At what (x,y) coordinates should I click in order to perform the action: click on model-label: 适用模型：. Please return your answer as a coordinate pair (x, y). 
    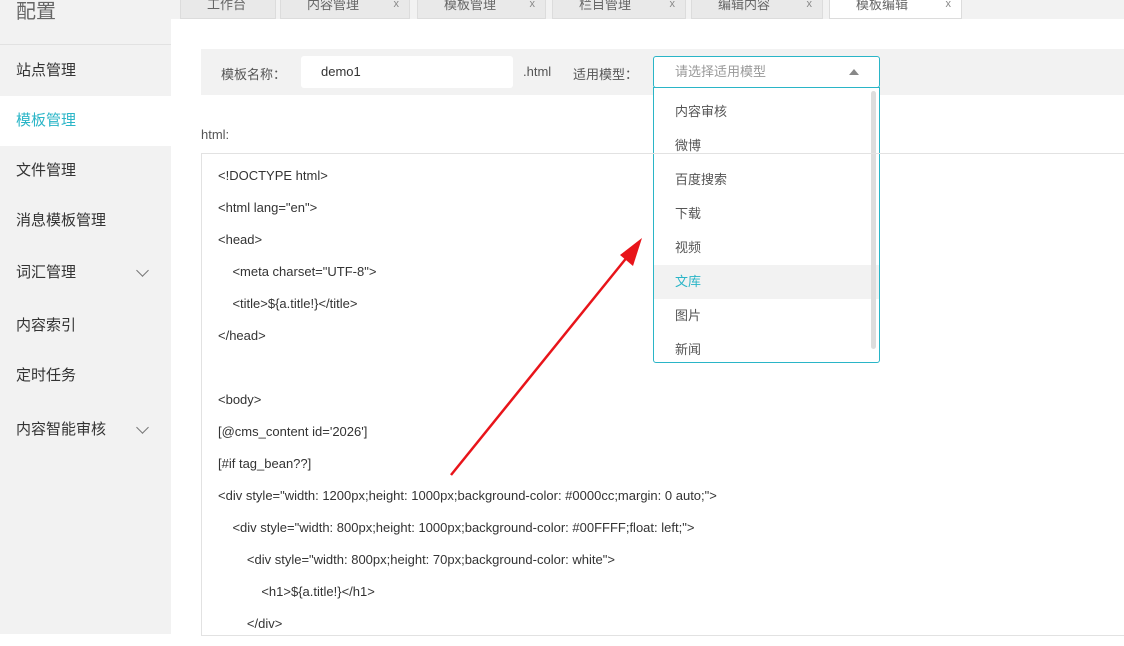
    Looking at the image, I should click on (606, 74).